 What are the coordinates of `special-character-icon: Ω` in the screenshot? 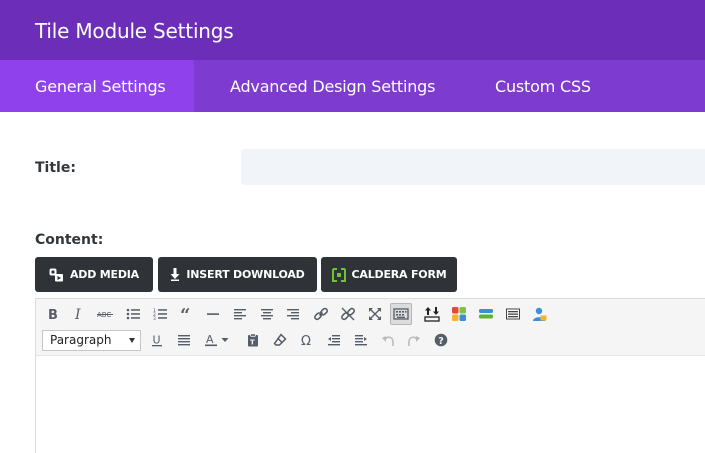 It's located at (307, 340).